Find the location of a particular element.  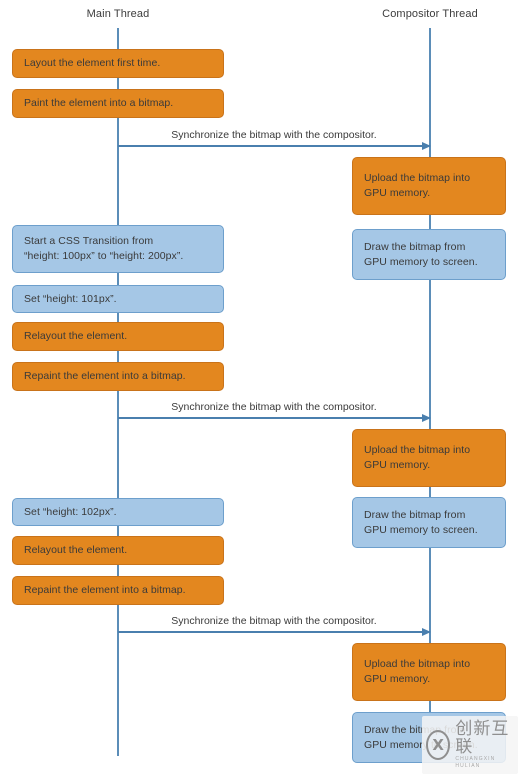

watermark: X 创新互联 CHUANGXIN HULIAN is located at coordinates (470, 745).